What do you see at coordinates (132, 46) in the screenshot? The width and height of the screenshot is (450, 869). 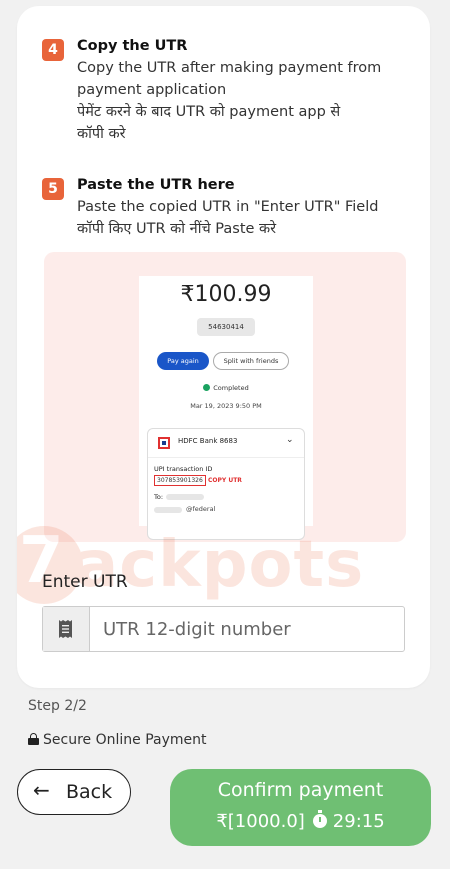 I see `step-4-title: Copy the UTR` at bounding box center [132, 46].